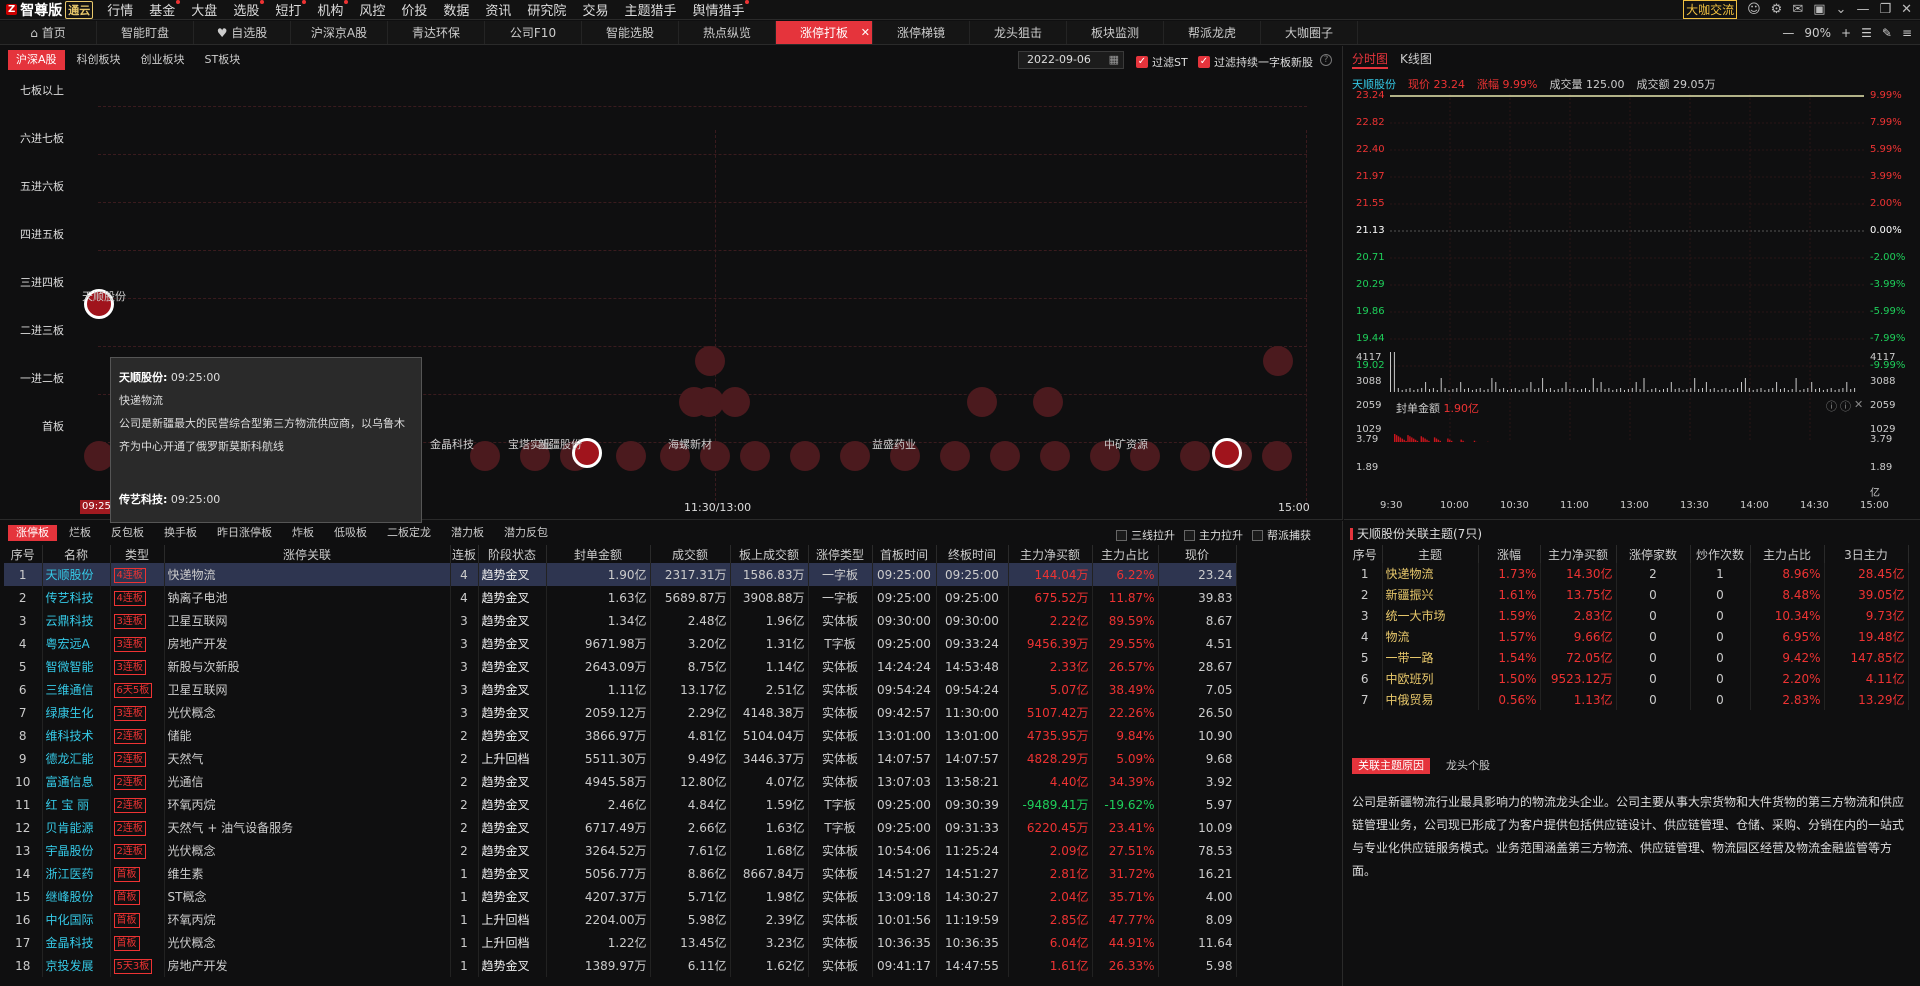  What do you see at coordinates (1906, 9) in the screenshot?
I see `close-window-icon: ✕` at bounding box center [1906, 9].